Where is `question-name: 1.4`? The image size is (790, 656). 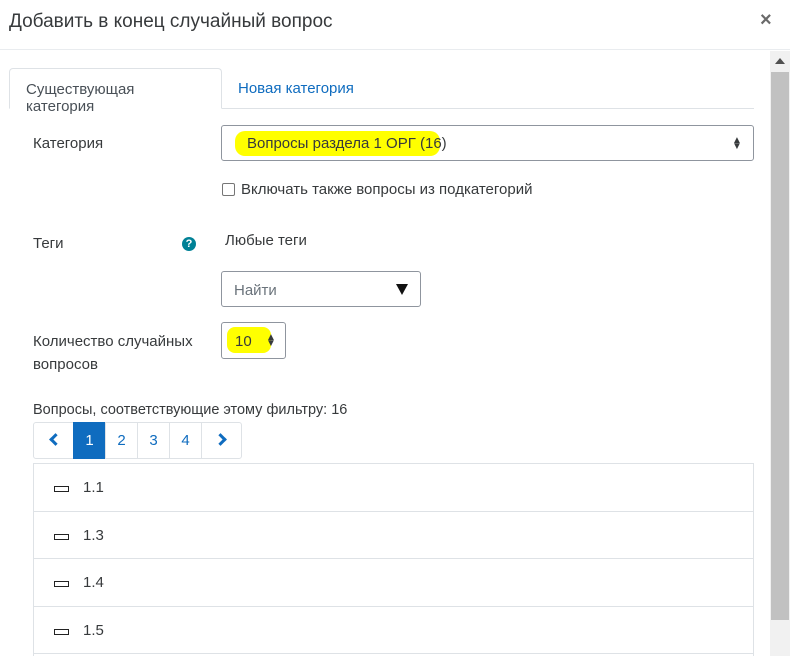 question-name: 1.4 is located at coordinates (93, 582).